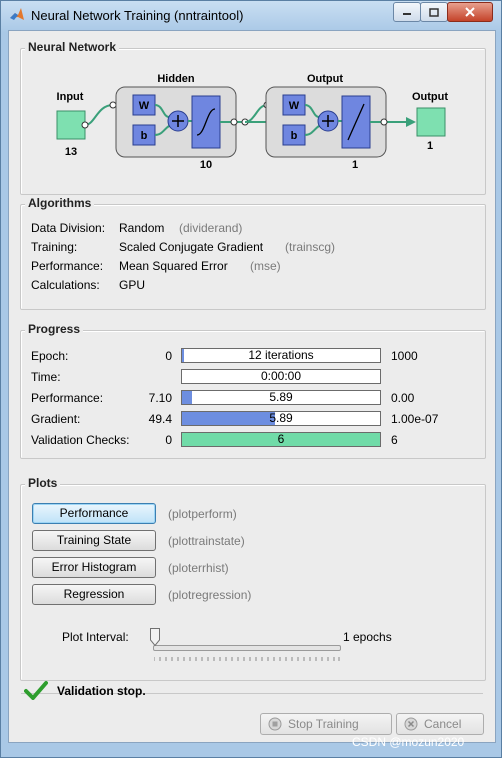  Describe the element at coordinates (17, 14) in the screenshot. I see `matlab-logo-icon` at that location.